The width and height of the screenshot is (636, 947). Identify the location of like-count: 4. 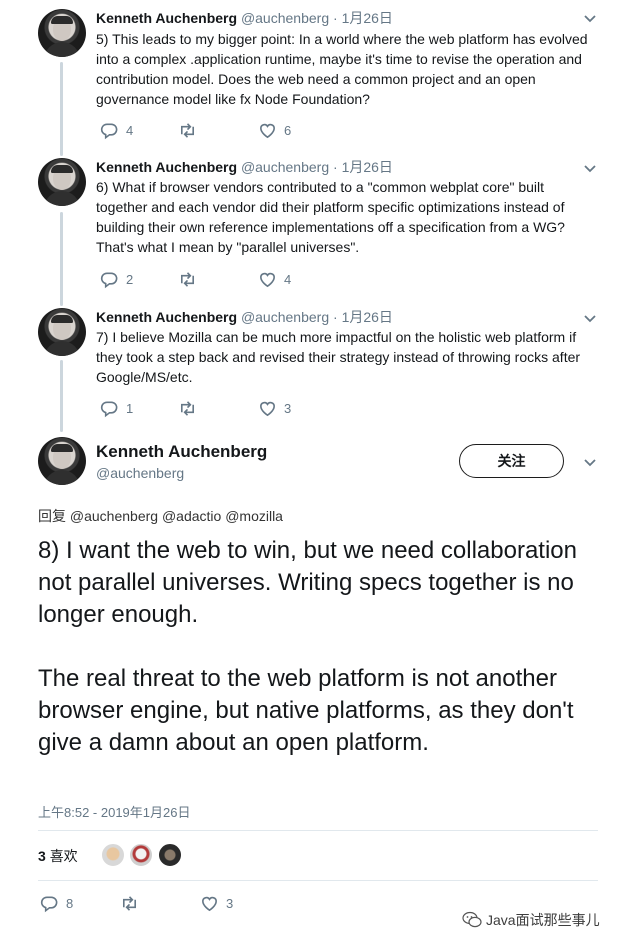
(288, 279).